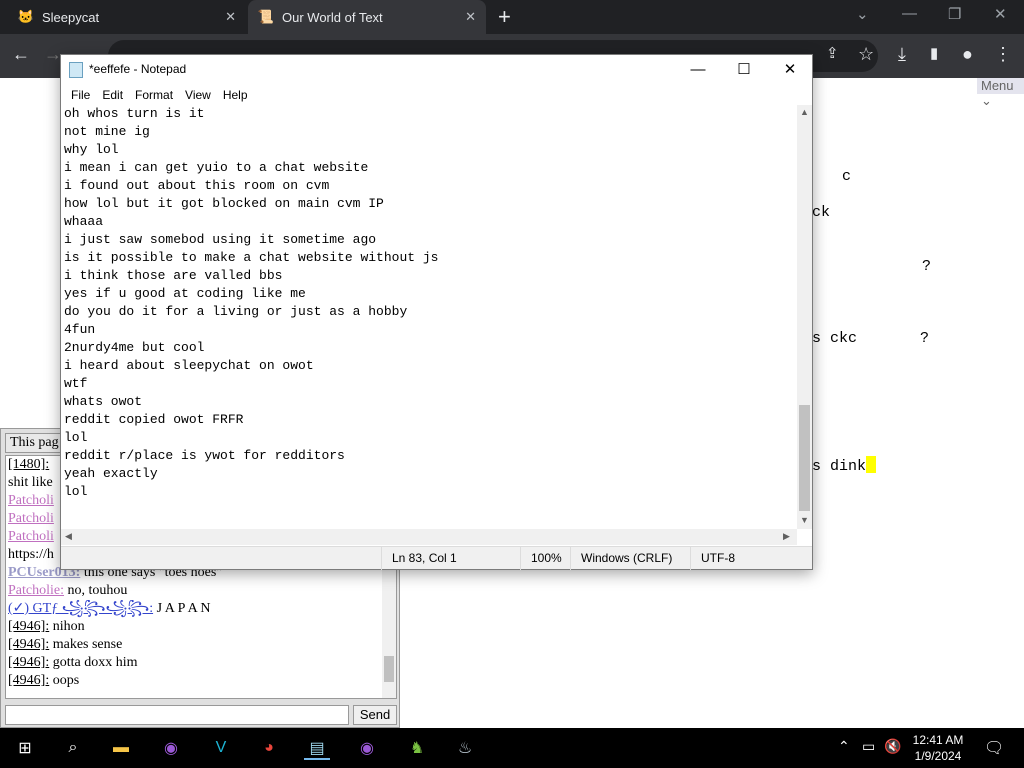 This screenshot has width=1024, height=768. I want to click on chat-text: https://h, so click(31, 554).